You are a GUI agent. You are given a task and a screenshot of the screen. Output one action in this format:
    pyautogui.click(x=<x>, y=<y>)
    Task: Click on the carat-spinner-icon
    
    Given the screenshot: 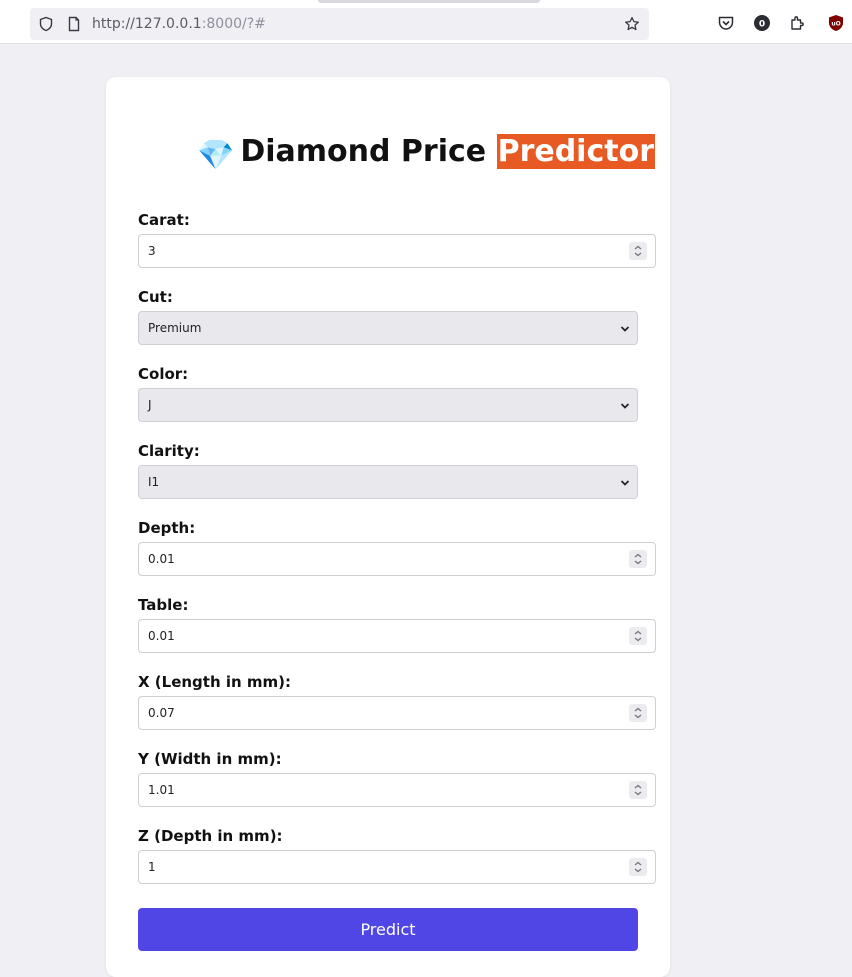 What is the action you would take?
    pyautogui.click(x=638, y=251)
    